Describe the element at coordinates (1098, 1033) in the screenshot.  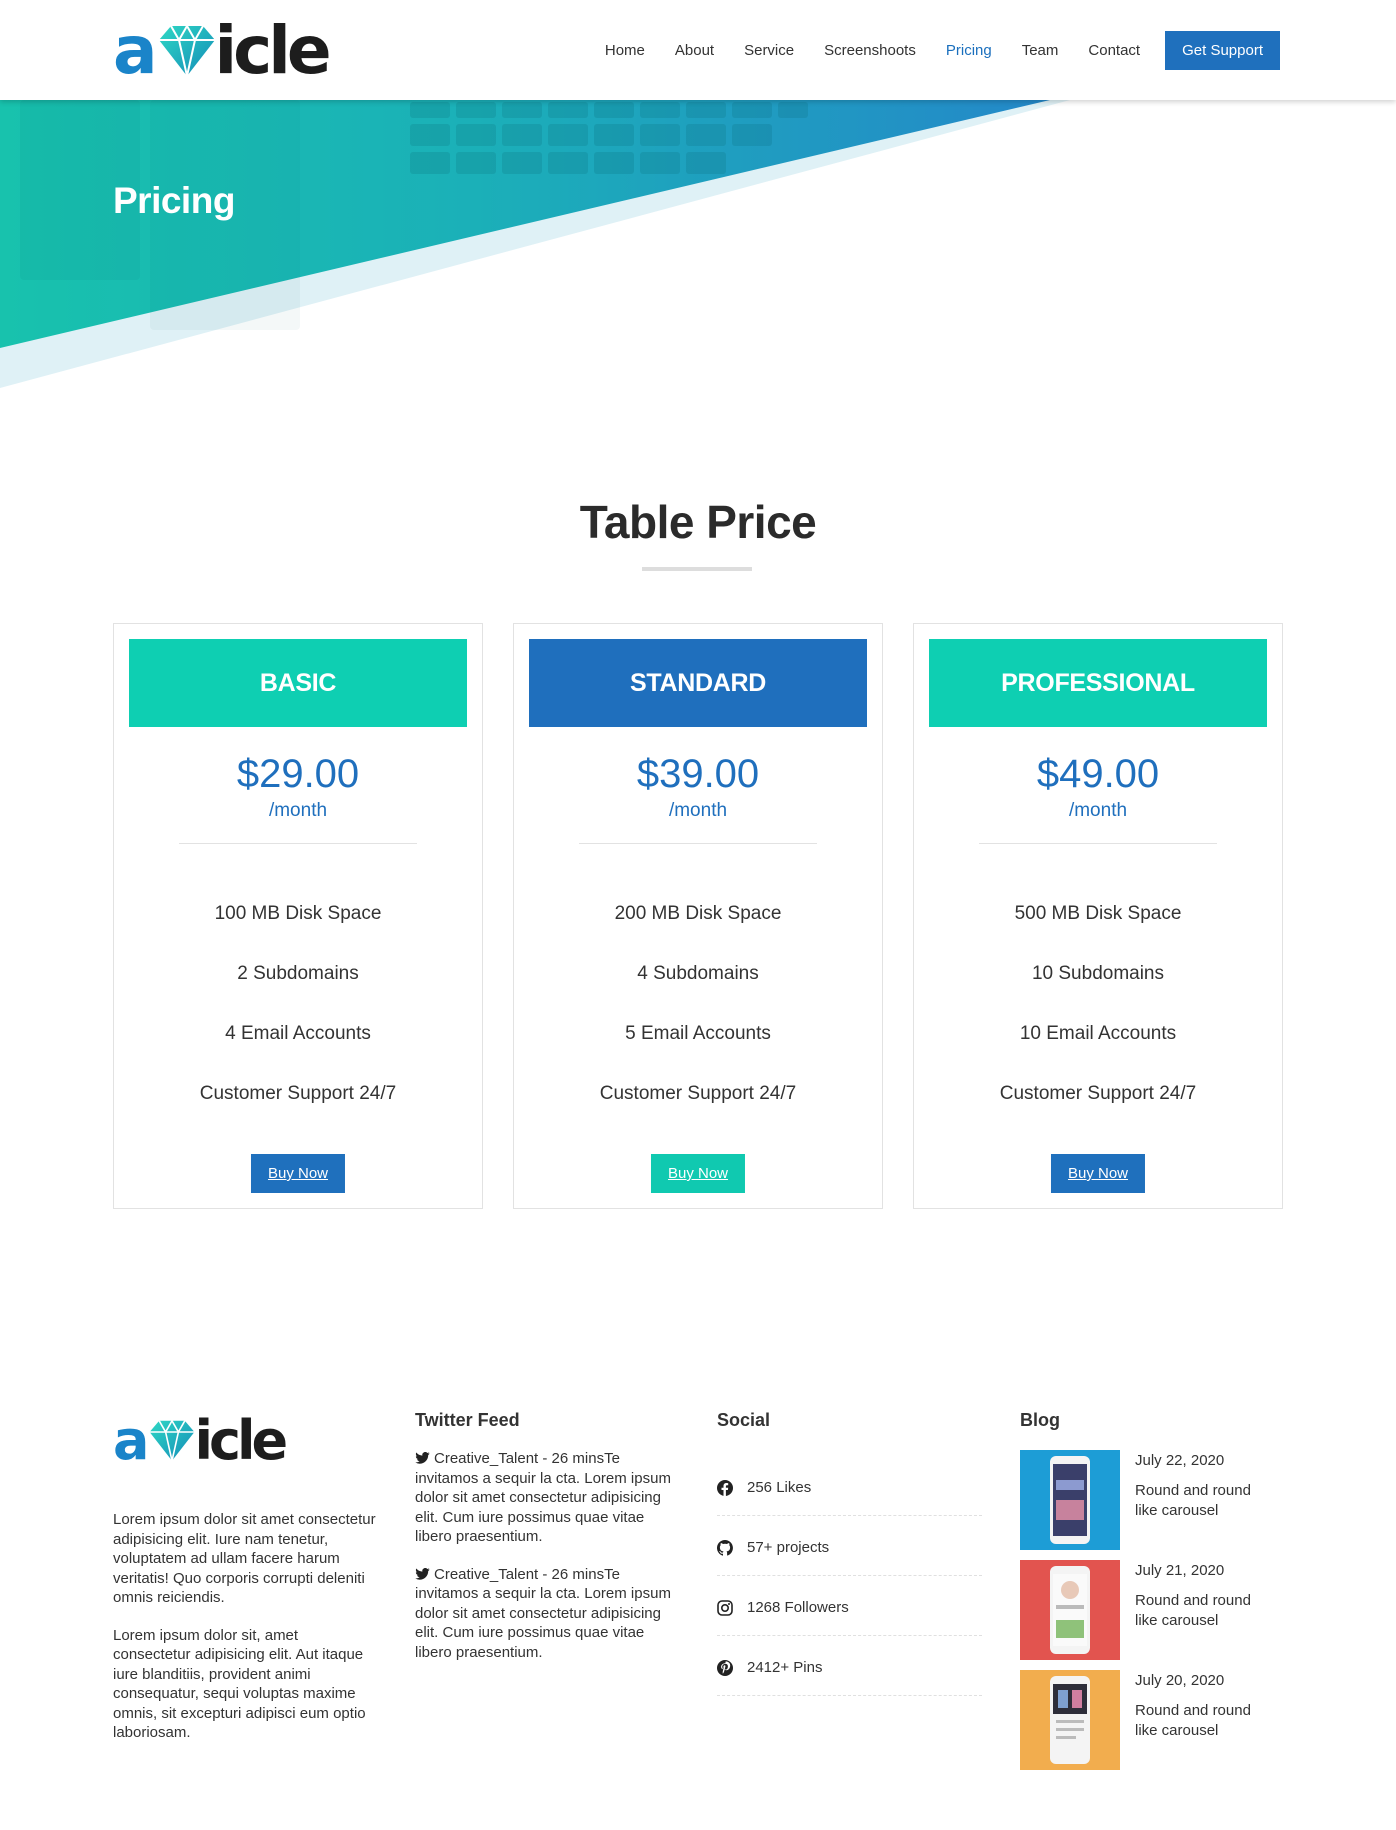
I see `plan-feature: 10 Email Accounts` at that location.